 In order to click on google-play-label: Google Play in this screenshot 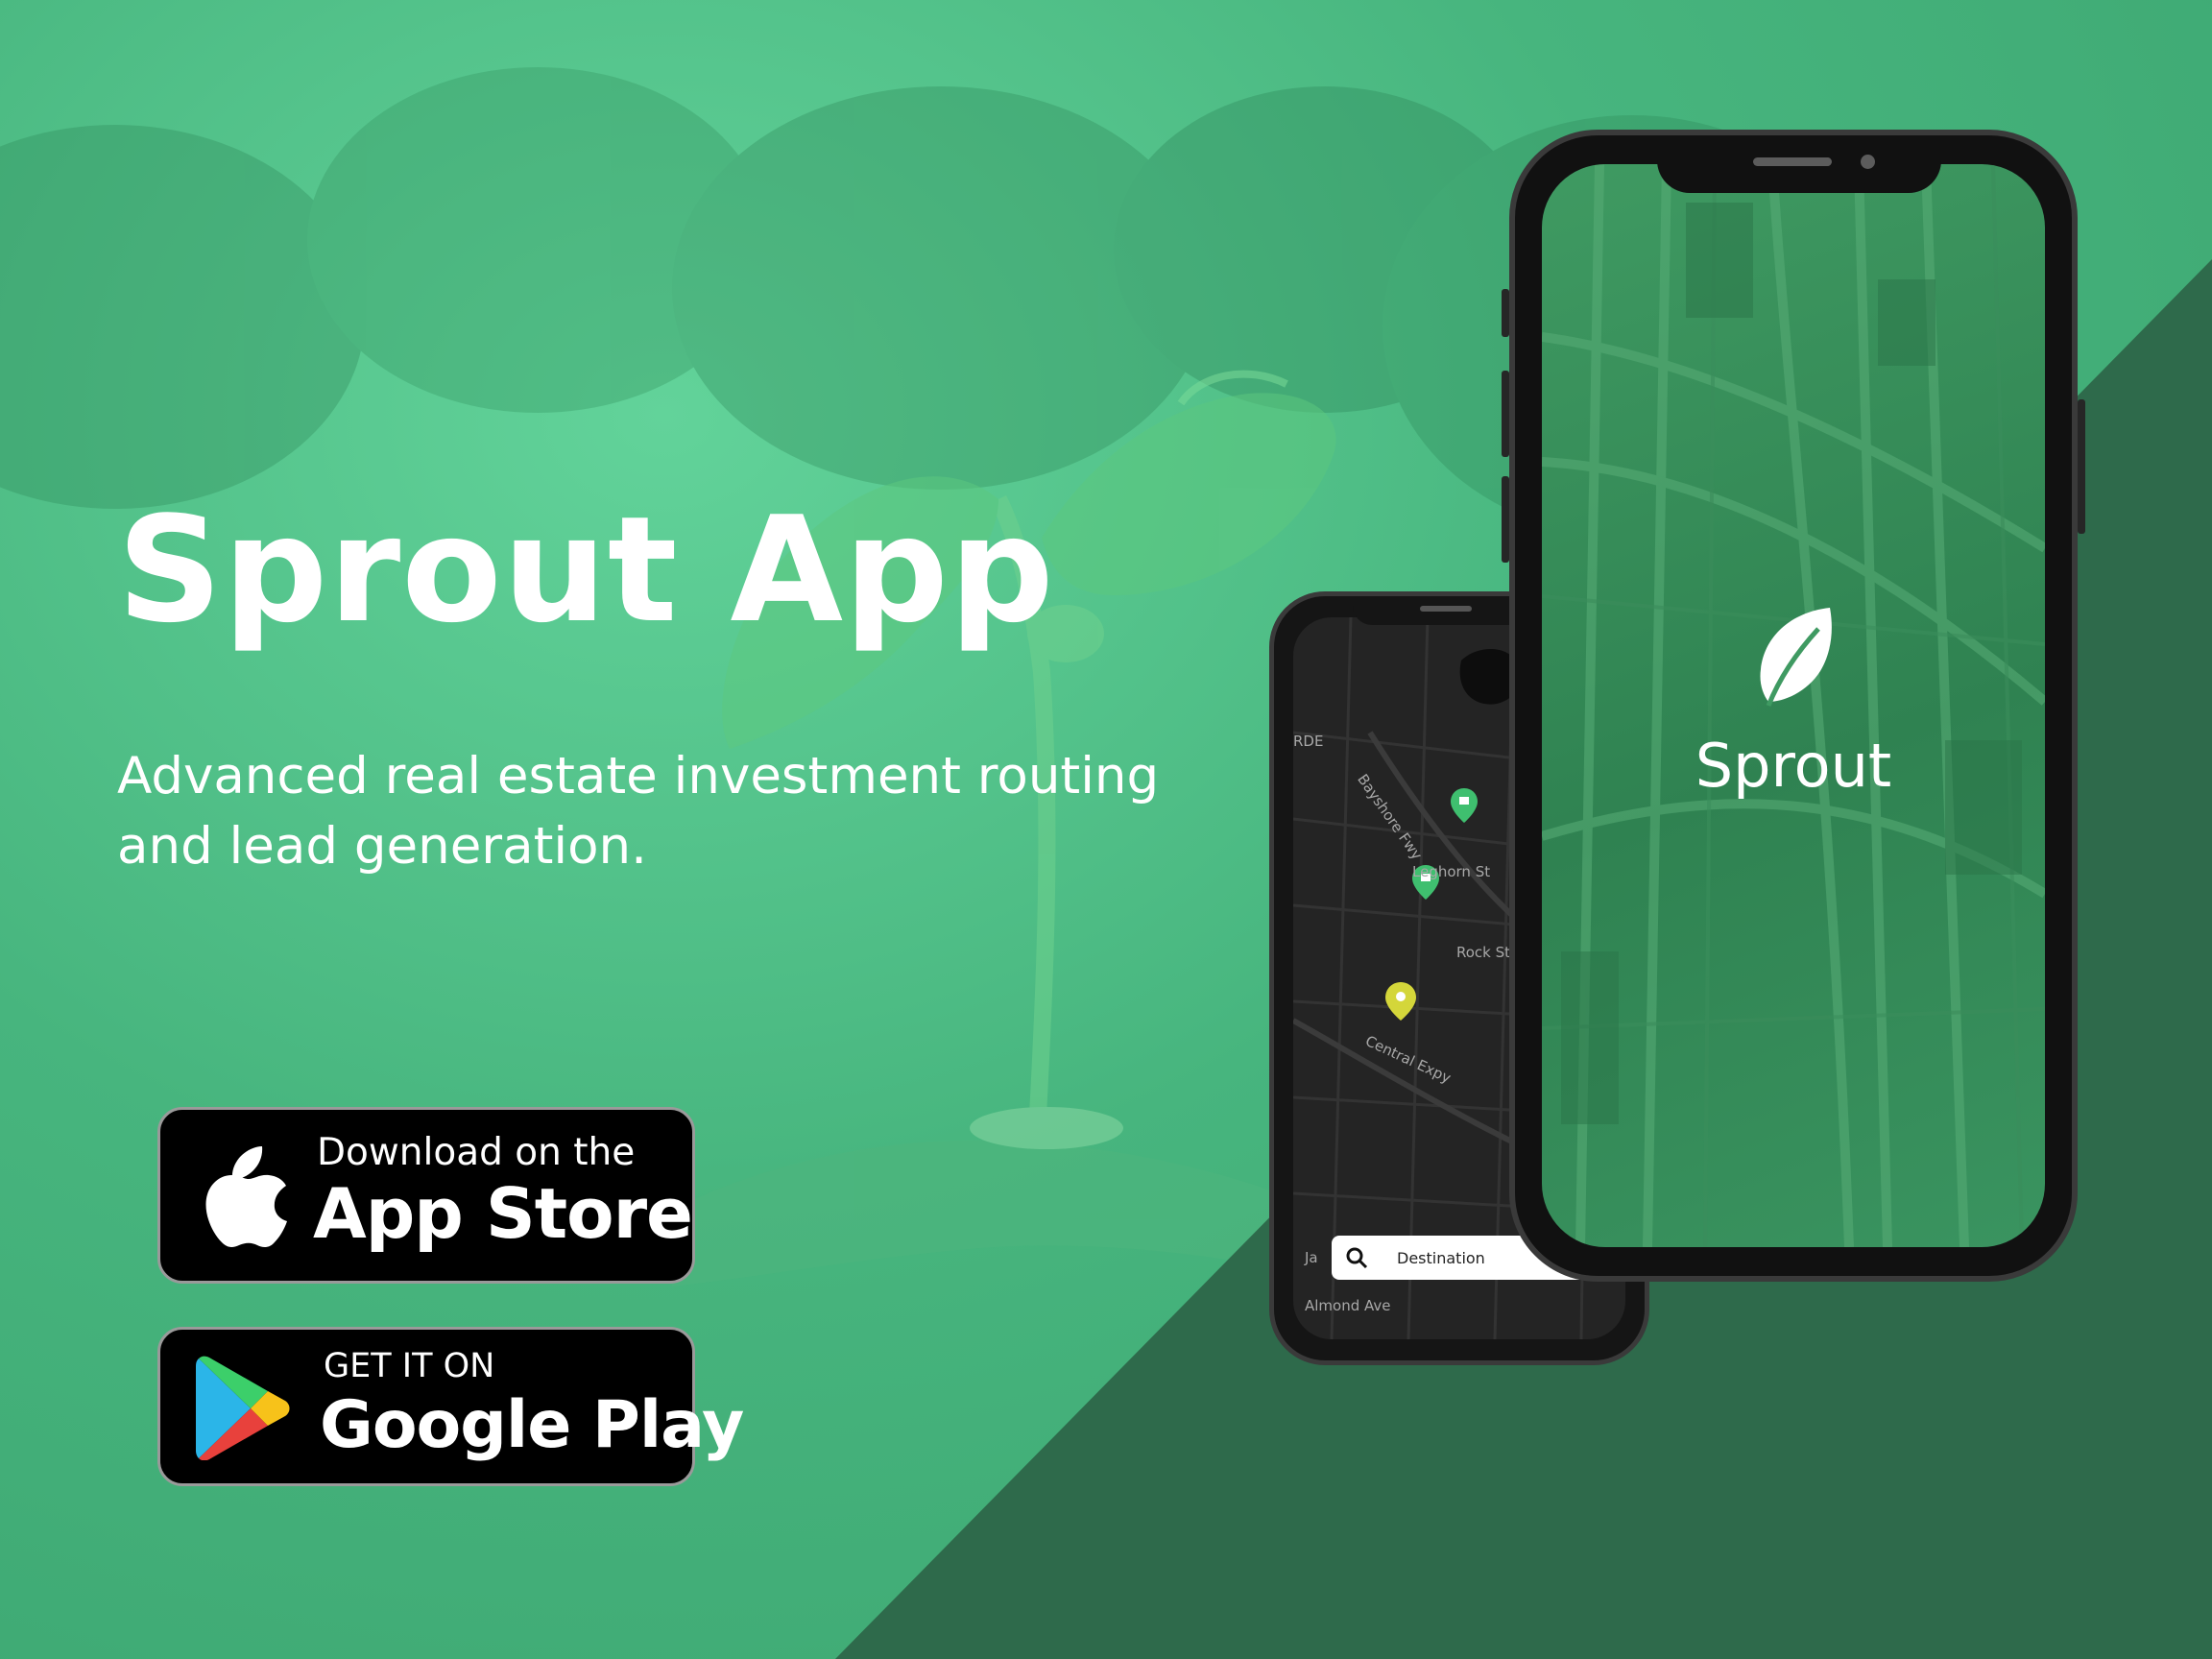, I will do `click(532, 1425)`.